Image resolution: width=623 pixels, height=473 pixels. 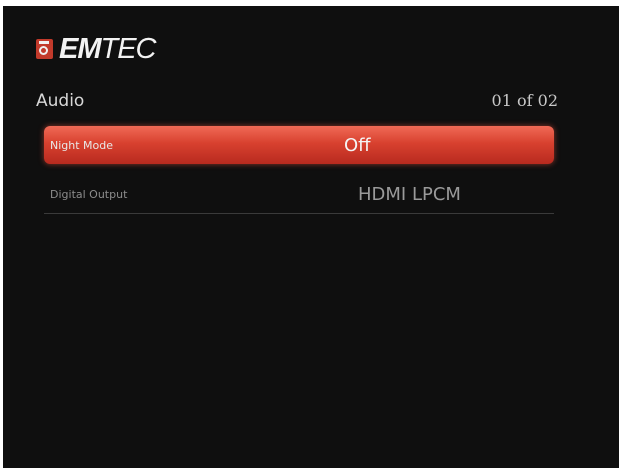 I want to click on speaker-logo-icon, so click(x=44, y=49).